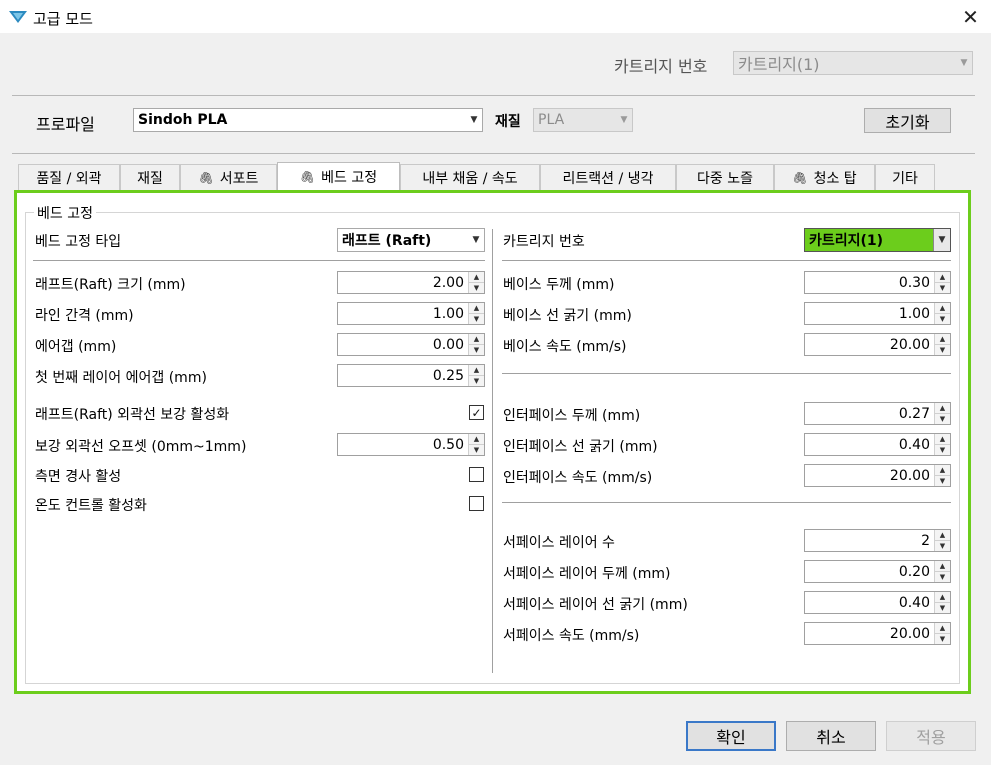  Describe the element at coordinates (608, 177) in the screenshot. I see `tab-retraction-cooling: 리트랙션 / 냉각` at that location.